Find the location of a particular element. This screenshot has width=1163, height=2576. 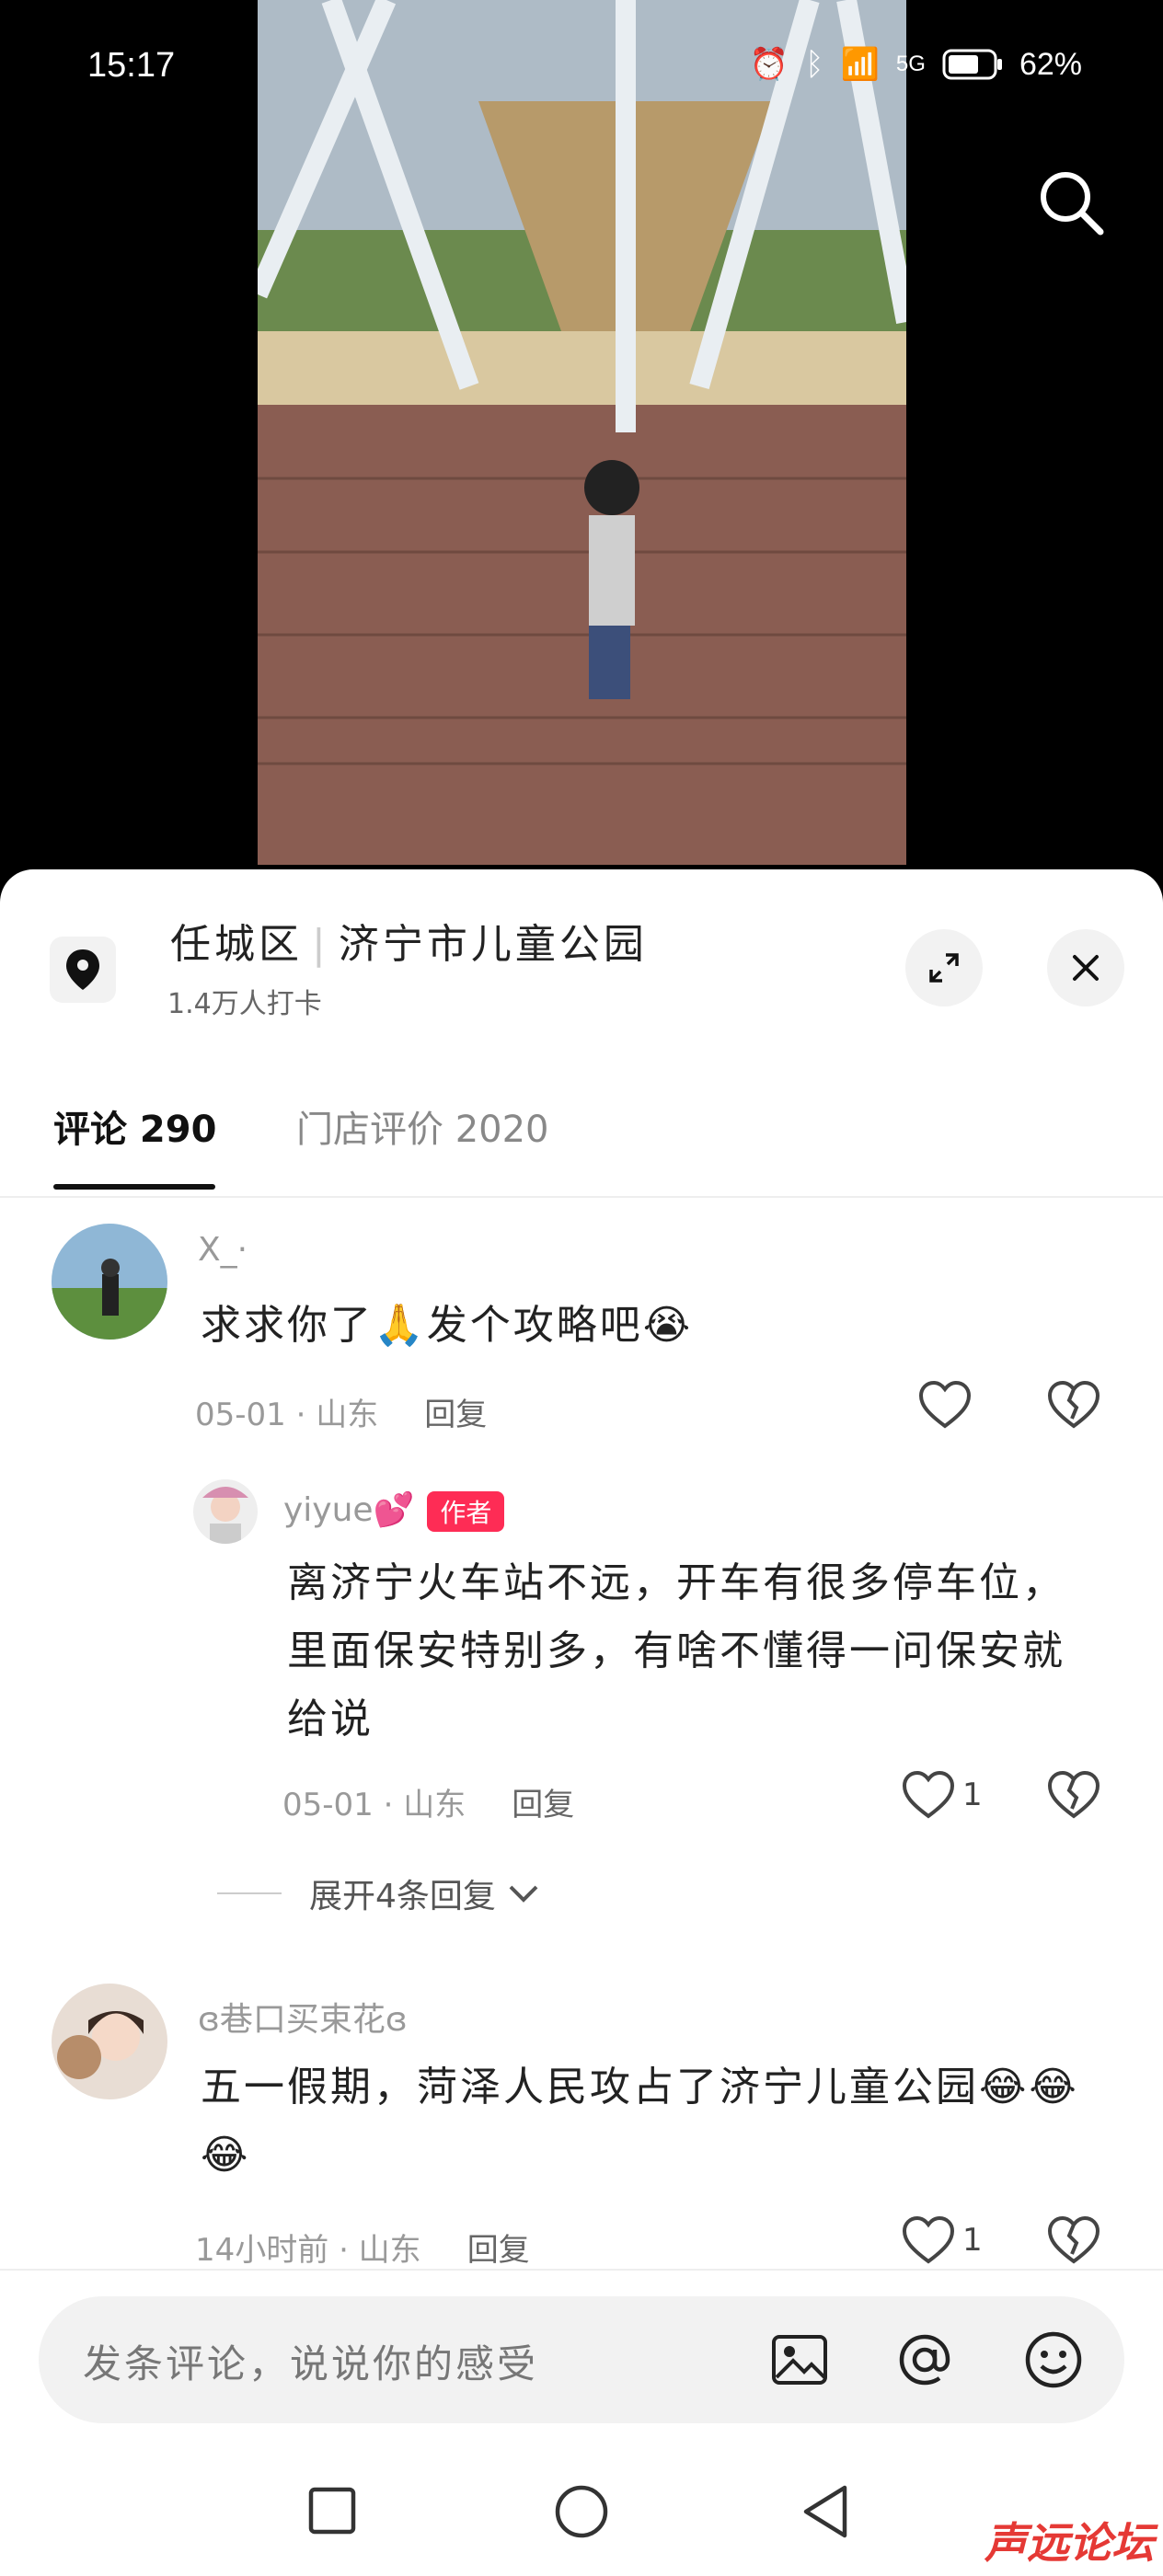

comment-meta: 14小时前 · 山东 回复 is located at coordinates (363, 2247).